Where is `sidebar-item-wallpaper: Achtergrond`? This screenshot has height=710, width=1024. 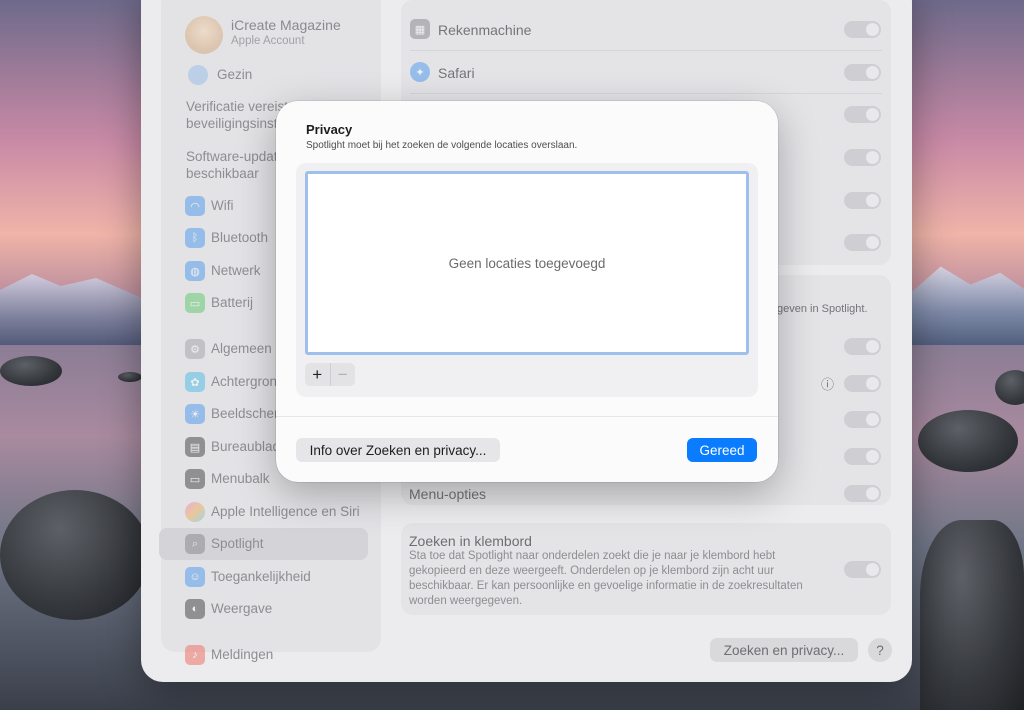
sidebar-item-wallpaper: Achtergrond is located at coordinates (248, 381).